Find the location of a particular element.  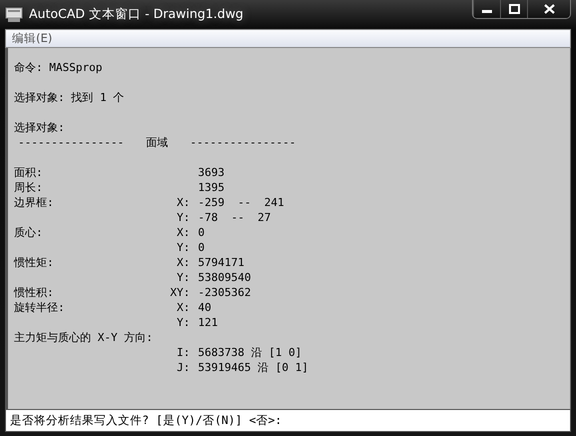

property-value: 5794171 is located at coordinates (221, 262).